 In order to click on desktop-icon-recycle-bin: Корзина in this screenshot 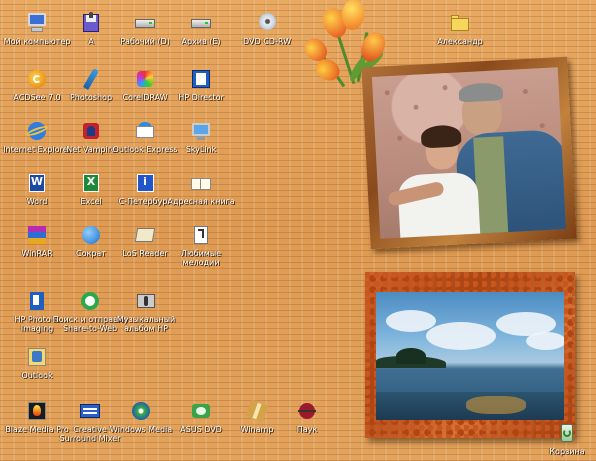, I will do `click(567, 439)`.